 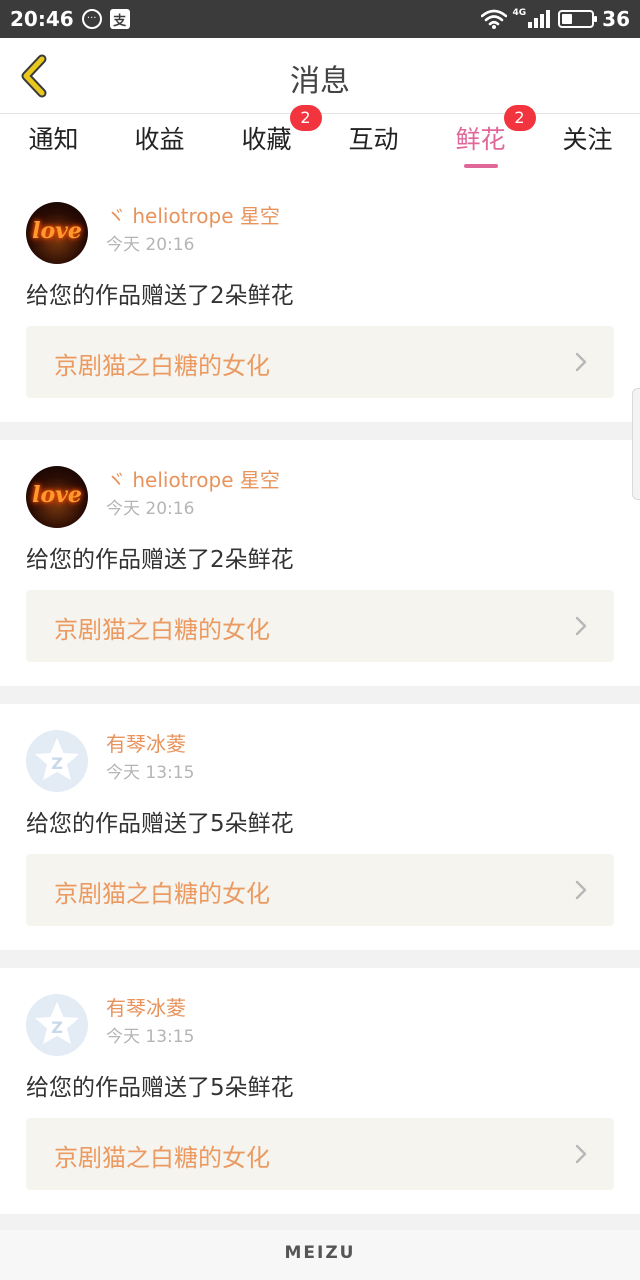 What do you see at coordinates (91, 19) in the screenshot?
I see `chat-bubble-icon: ···` at bounding box center [91, 19].